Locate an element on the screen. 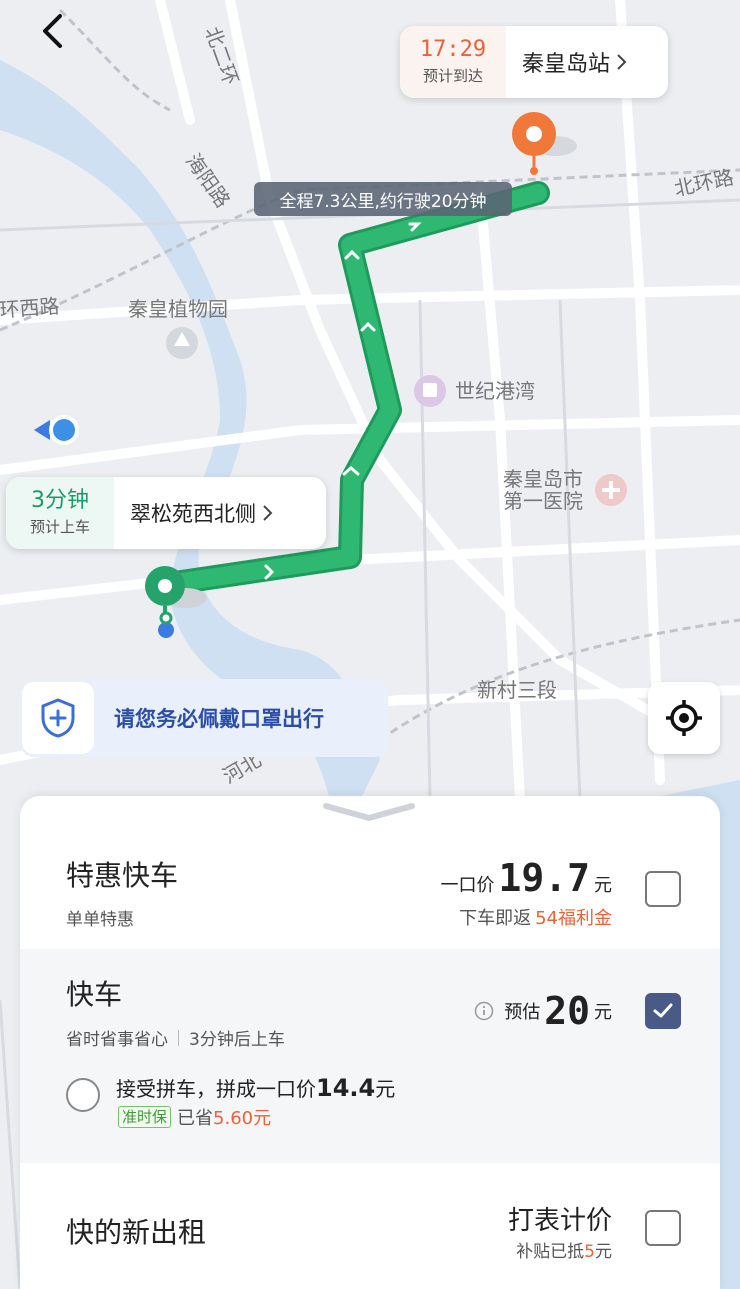 Image resolution: width=740 pixels, height=1289 pixels. subsidy-unit: 元 is located at coordinates (603, 1252).